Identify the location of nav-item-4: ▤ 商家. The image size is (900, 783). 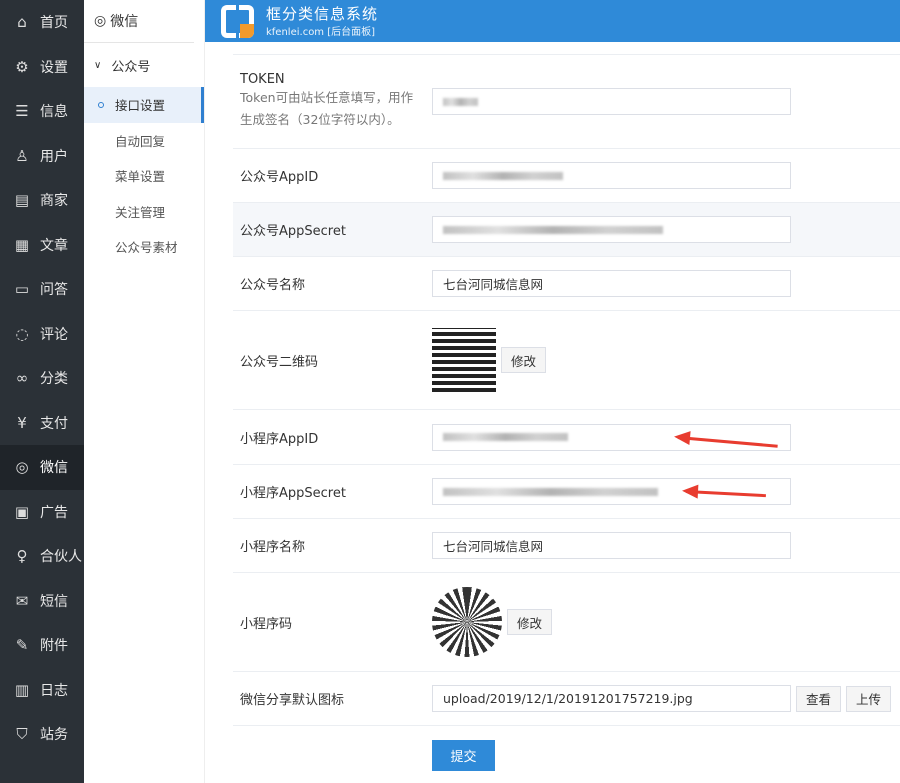
(42, 200).